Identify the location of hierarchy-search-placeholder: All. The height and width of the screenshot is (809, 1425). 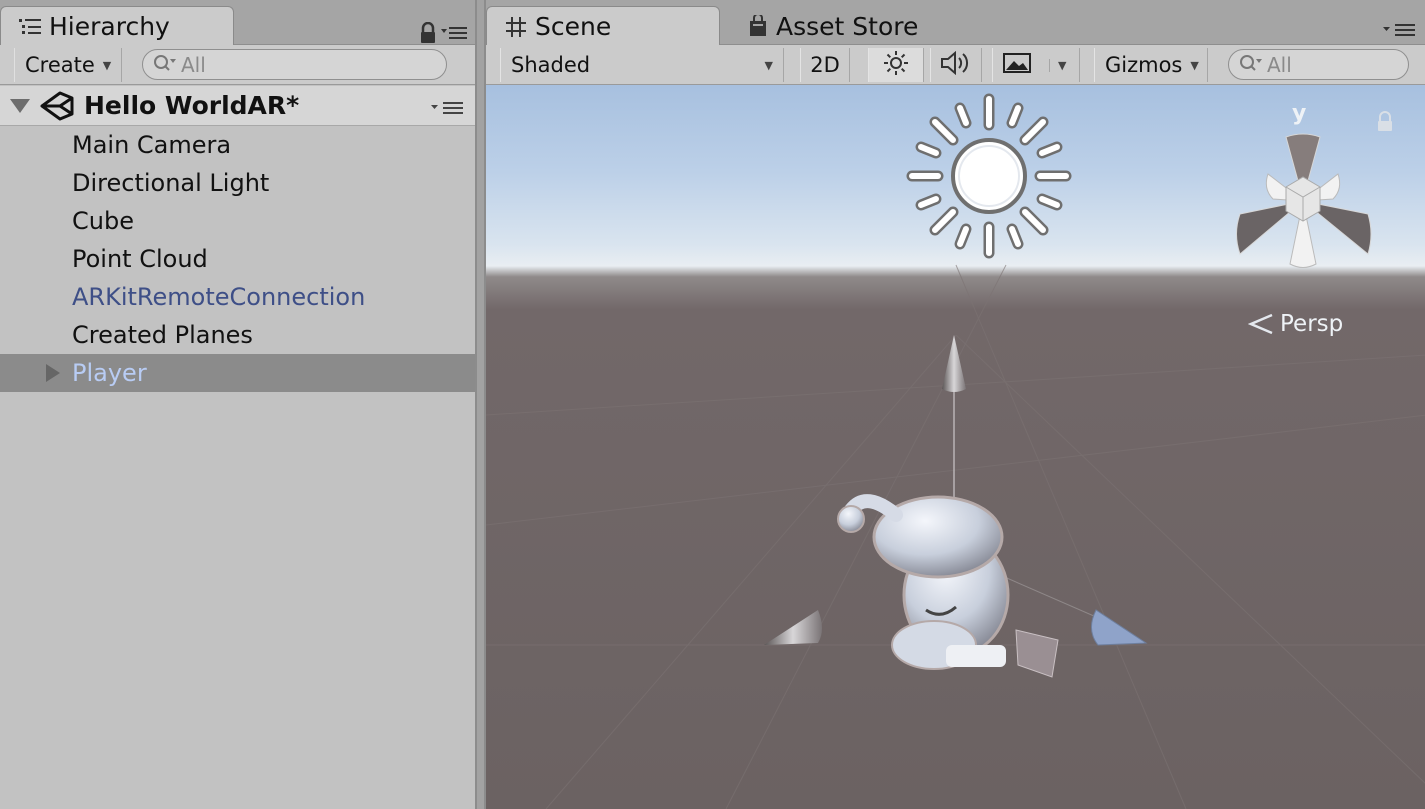
(193, 64).